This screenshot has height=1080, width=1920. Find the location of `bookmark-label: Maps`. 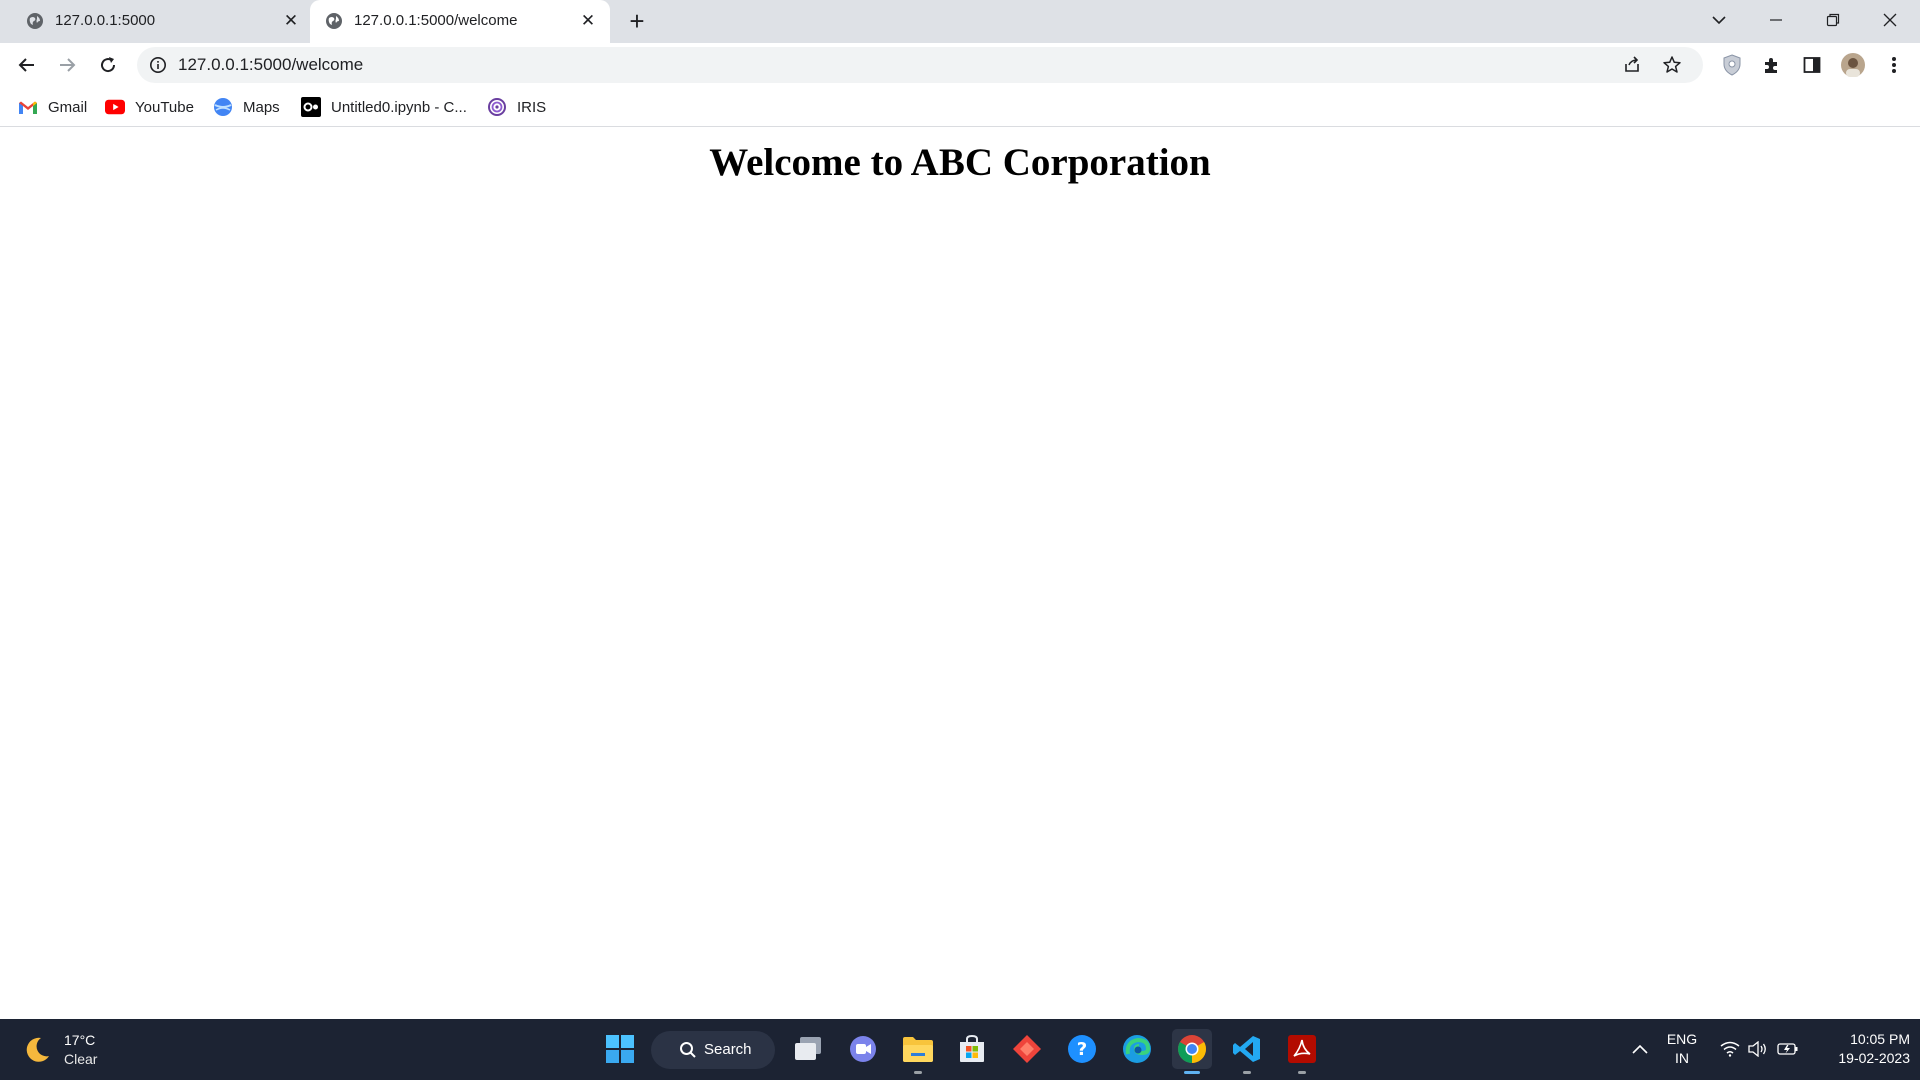

bookmark-label: Maps is located at coordinates (261, 107).